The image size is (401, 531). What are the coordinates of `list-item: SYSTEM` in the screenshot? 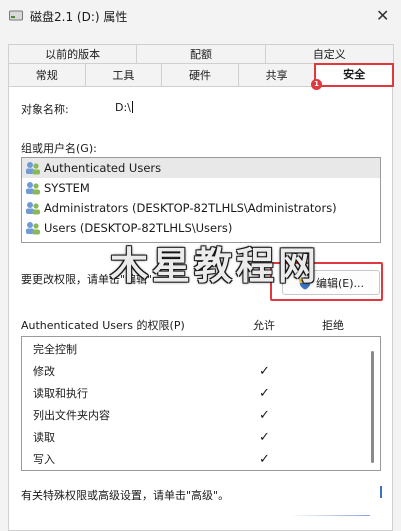 It's located at (201, 188).